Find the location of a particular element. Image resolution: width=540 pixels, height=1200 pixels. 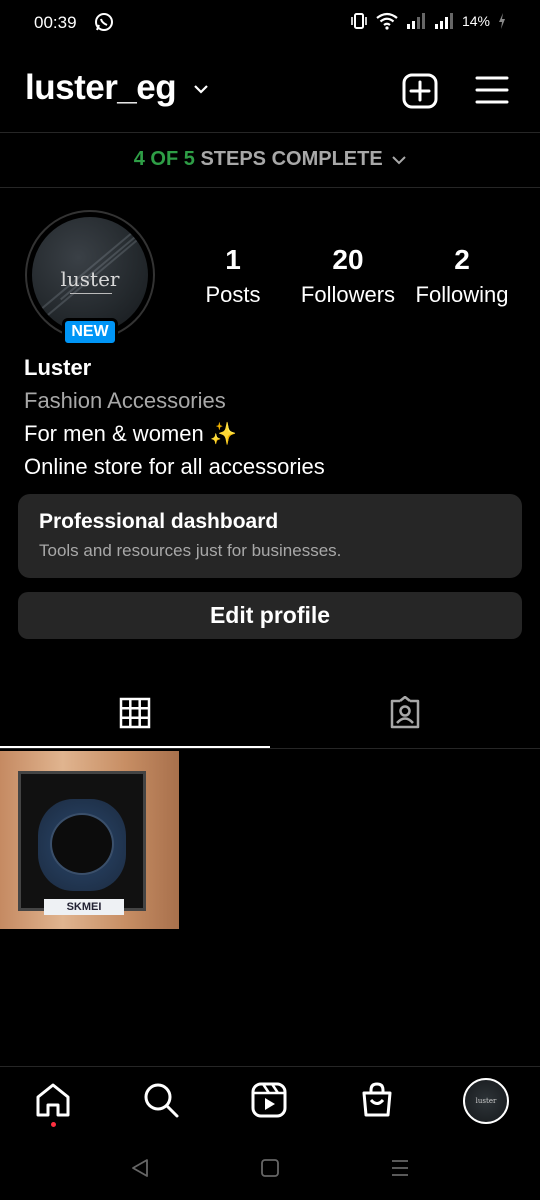

nav-profile-avatar: luster is located at coordinates (486, 1101).